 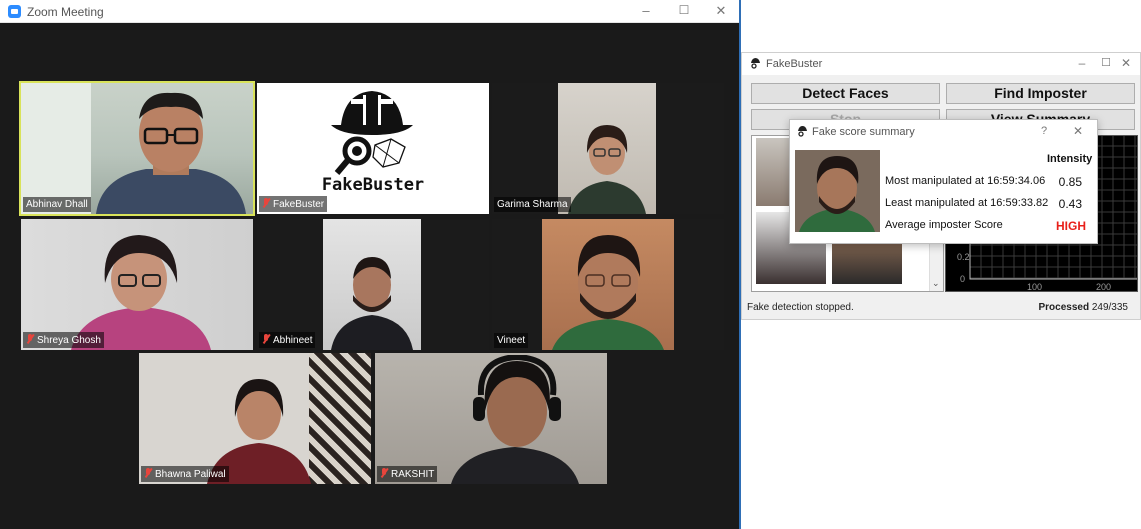 I want to click on participant-name: Bhawna Paliwal, so click(x=185, y=474).